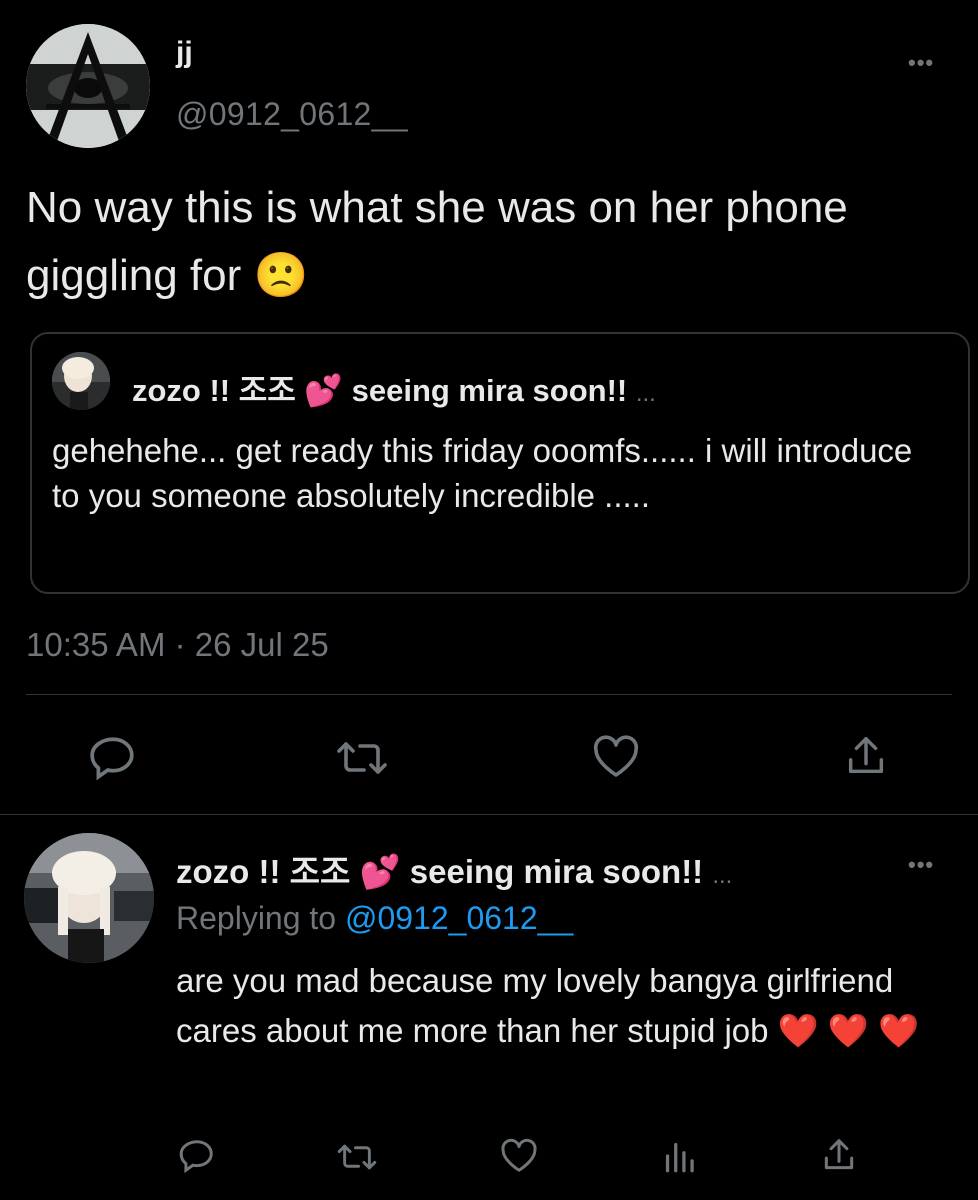  What do you see at coordinates (459, 918) in the screenshot?
I see `replying-mention-link: @0912_0612__` at bounding box center [459, 918].